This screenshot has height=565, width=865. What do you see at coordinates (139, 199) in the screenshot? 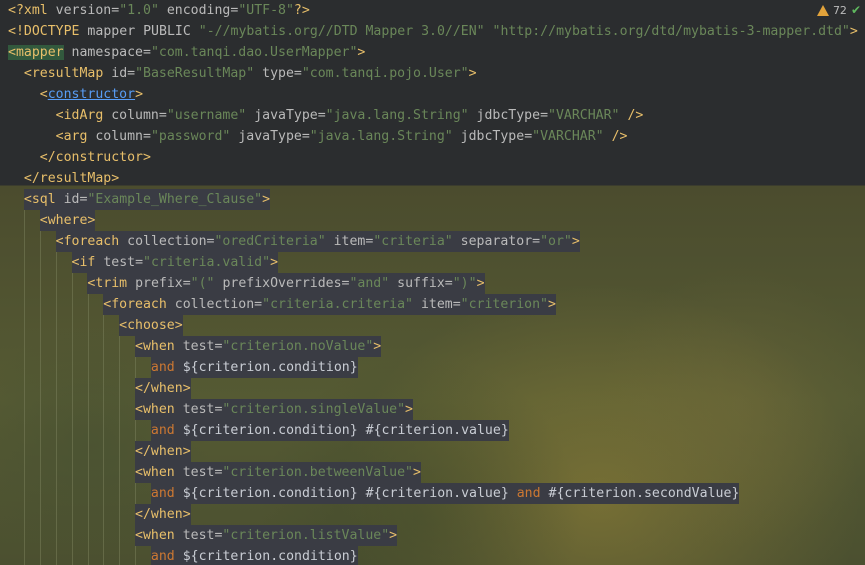
I see `code-line: <sql id="Example_Where_Clause">` at bounding box center [139, 199].